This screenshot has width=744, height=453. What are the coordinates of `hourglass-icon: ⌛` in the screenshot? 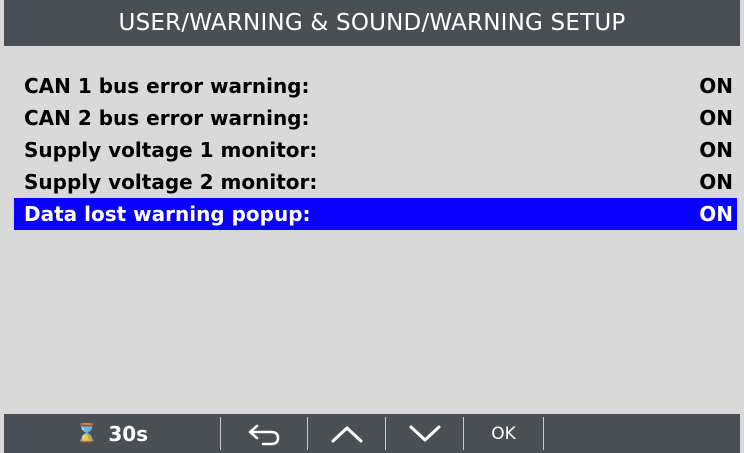 It's located at (87, 433).